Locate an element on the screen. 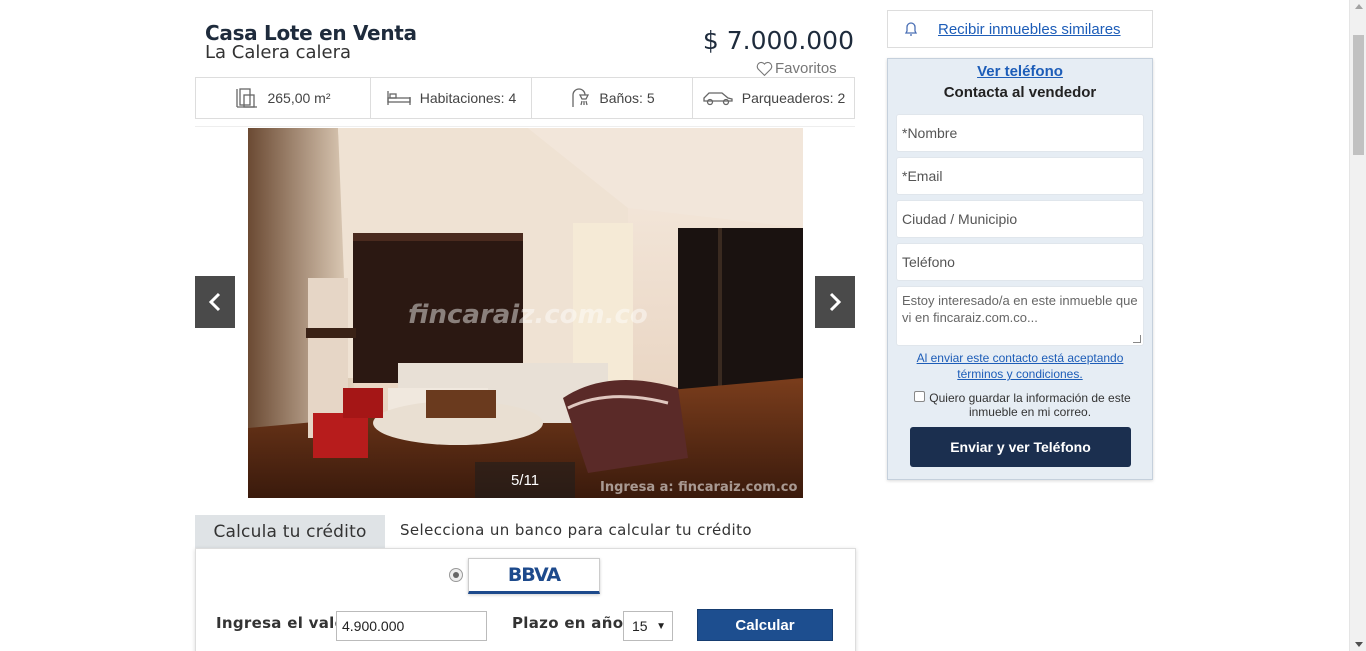 This screenshot has height=651, width=1366. listing-price: $ 7.000.000 is located at coordinates (778, 40).